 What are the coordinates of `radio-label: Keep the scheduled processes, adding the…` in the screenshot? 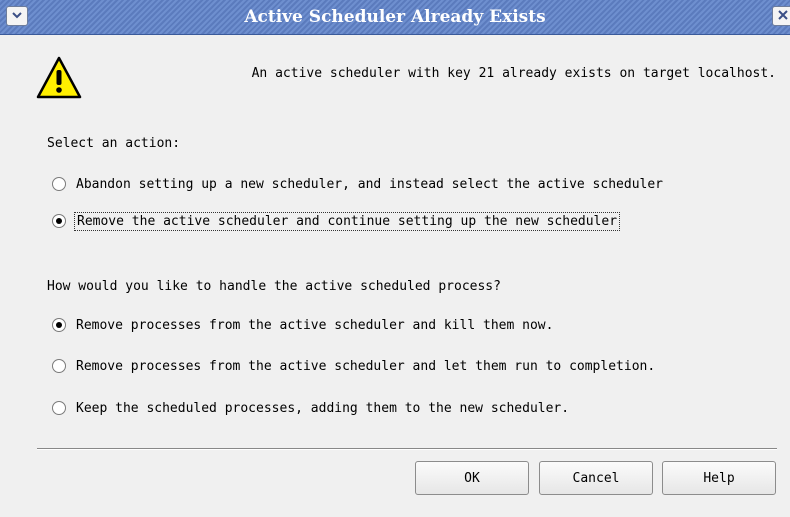 It's located at (323, 408).